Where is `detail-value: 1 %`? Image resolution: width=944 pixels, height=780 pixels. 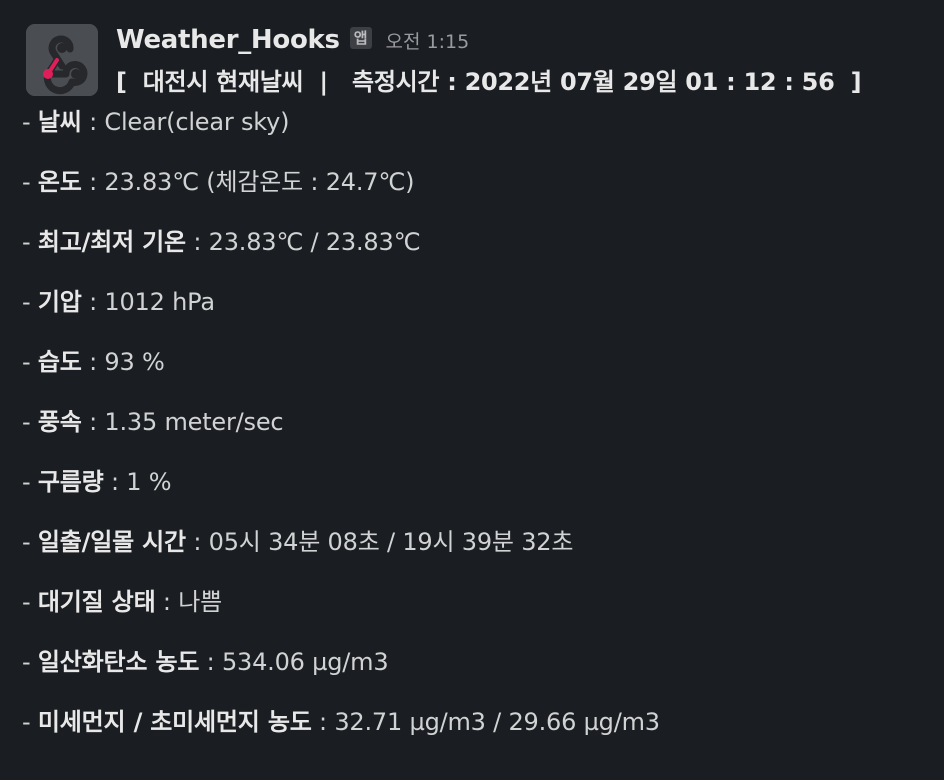 detail-value: 1 % is located at coordinates (149, 482).